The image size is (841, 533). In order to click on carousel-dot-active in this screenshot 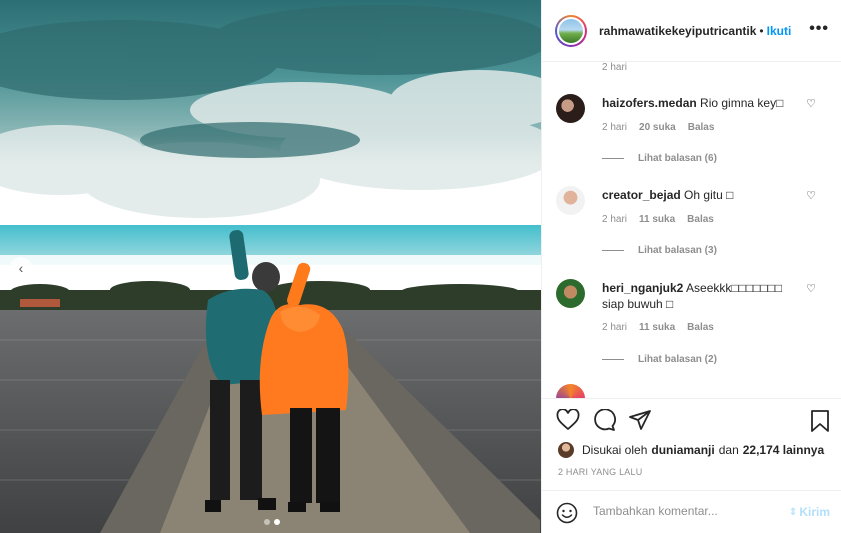, I will do `click(277, 522)`.